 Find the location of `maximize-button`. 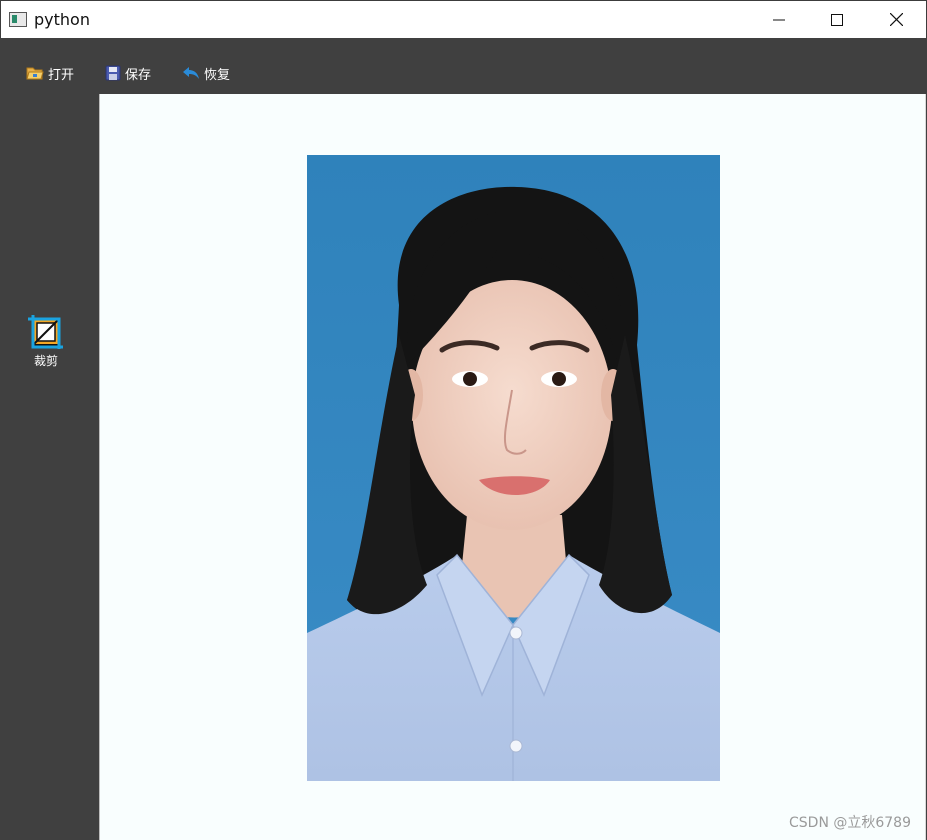

maximize-button is located at coordinates (837, 19).